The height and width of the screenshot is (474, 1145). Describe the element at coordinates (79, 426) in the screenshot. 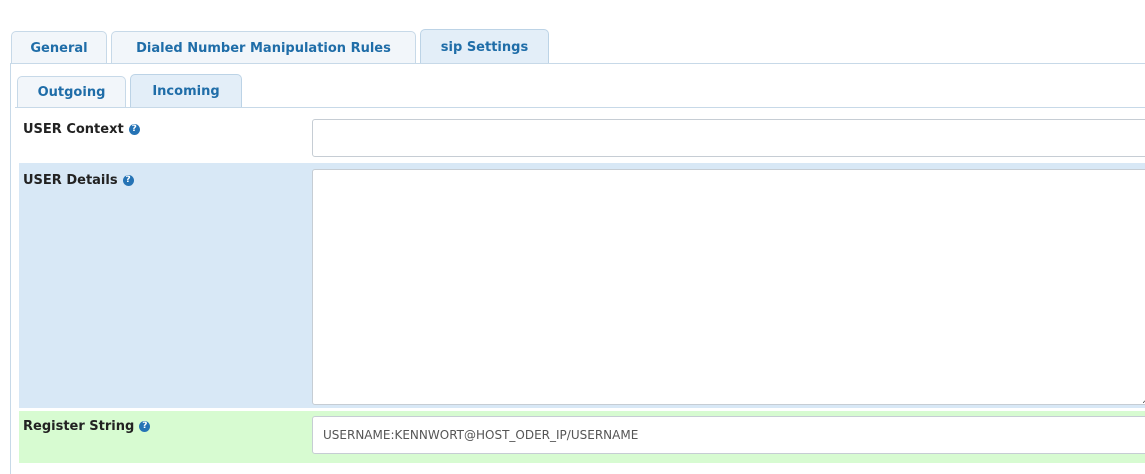

I see `register-string-label-text: Register String` at that location.